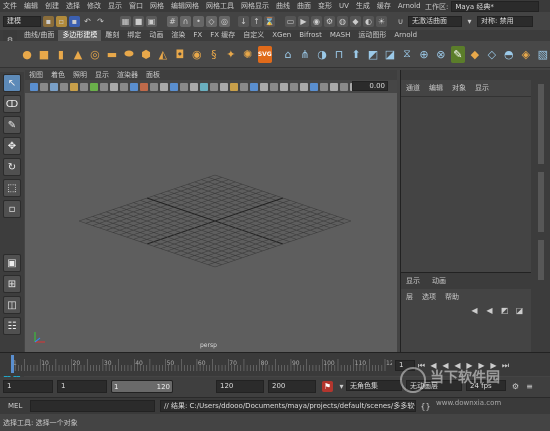 The height and width of the screenshot is (431, 550). What do you see at coordinates (519, 310) in the screenshot?
I see `new-layer-selected-icon: ◪` at bounding box center [519, 310].